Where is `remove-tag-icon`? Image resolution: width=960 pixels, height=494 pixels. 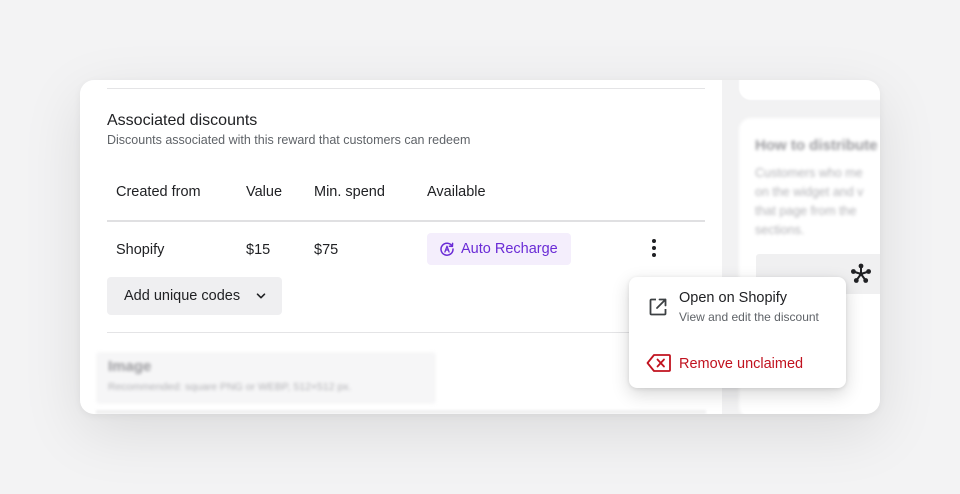 remove-tag-icon is located at coordinates (658, 363).